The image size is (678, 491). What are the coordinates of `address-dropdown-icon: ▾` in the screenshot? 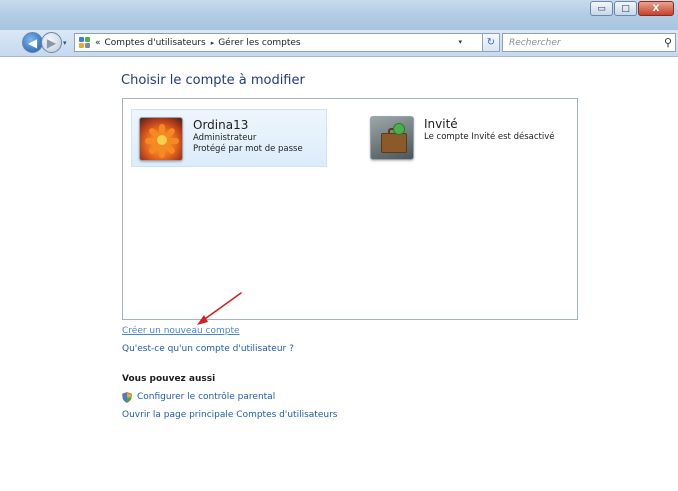 It's located at (460, 42).